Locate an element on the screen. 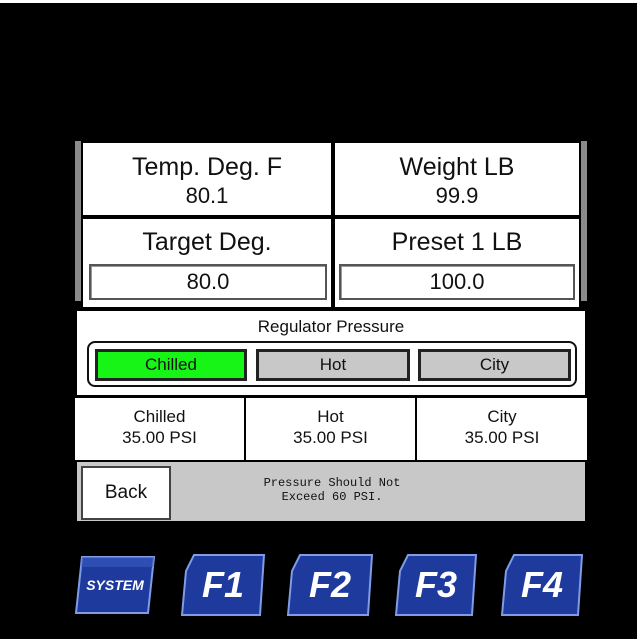 The image size is (637, 639). pressure-warning: Pressure Should Not Exceed 60 PSI. is located at coordinates (332, 490).